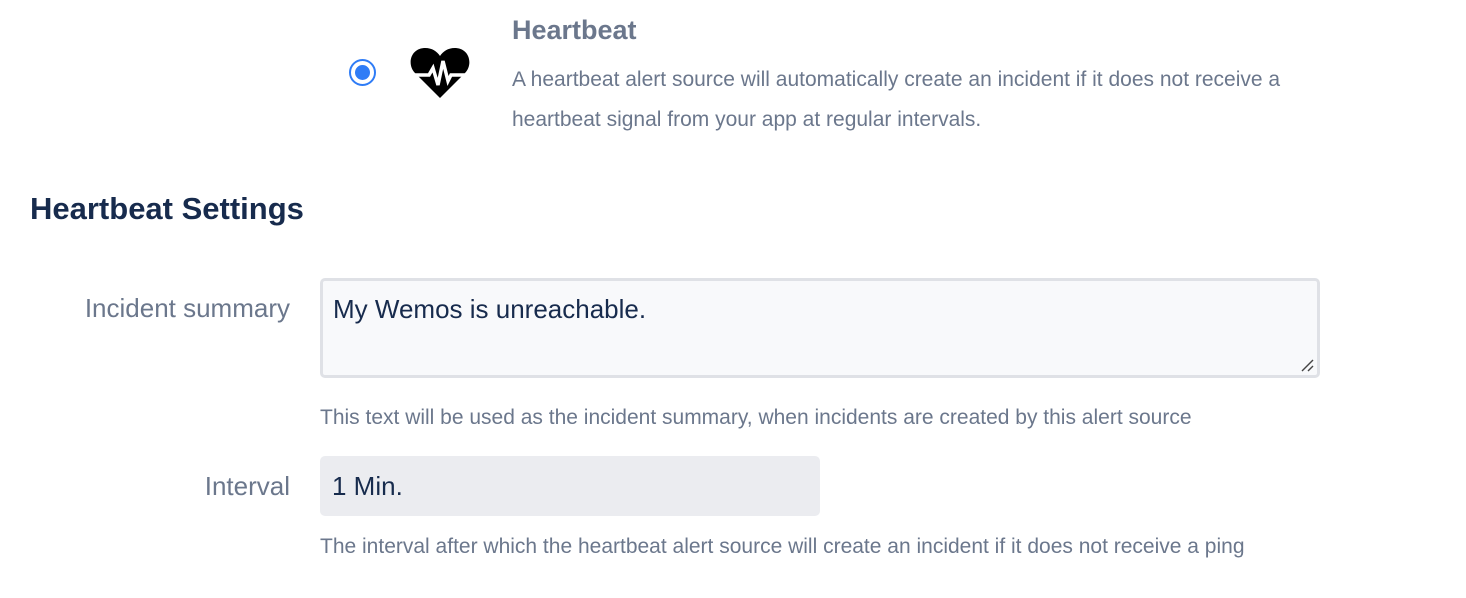  What do you see at coordinates (187, 308) in the screenshot?
I see `incident-summary-label: Incident summary` at bounding box center [187, 308].